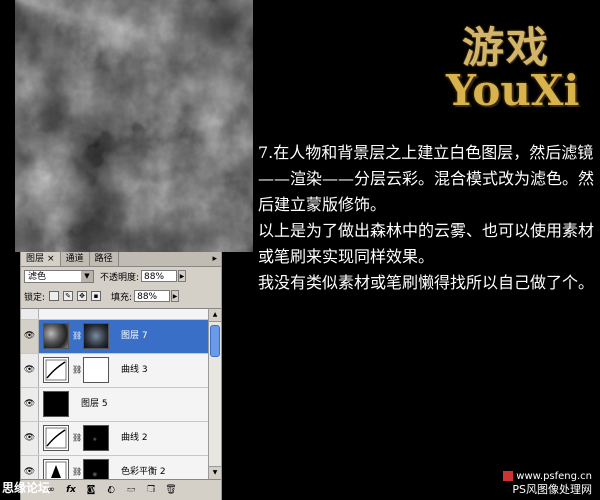 Image resolution: width=600 pixels, height=500 pixels. I want to click on layer-row: 👁 ⛓ 曲线 3, so click(114, 371).